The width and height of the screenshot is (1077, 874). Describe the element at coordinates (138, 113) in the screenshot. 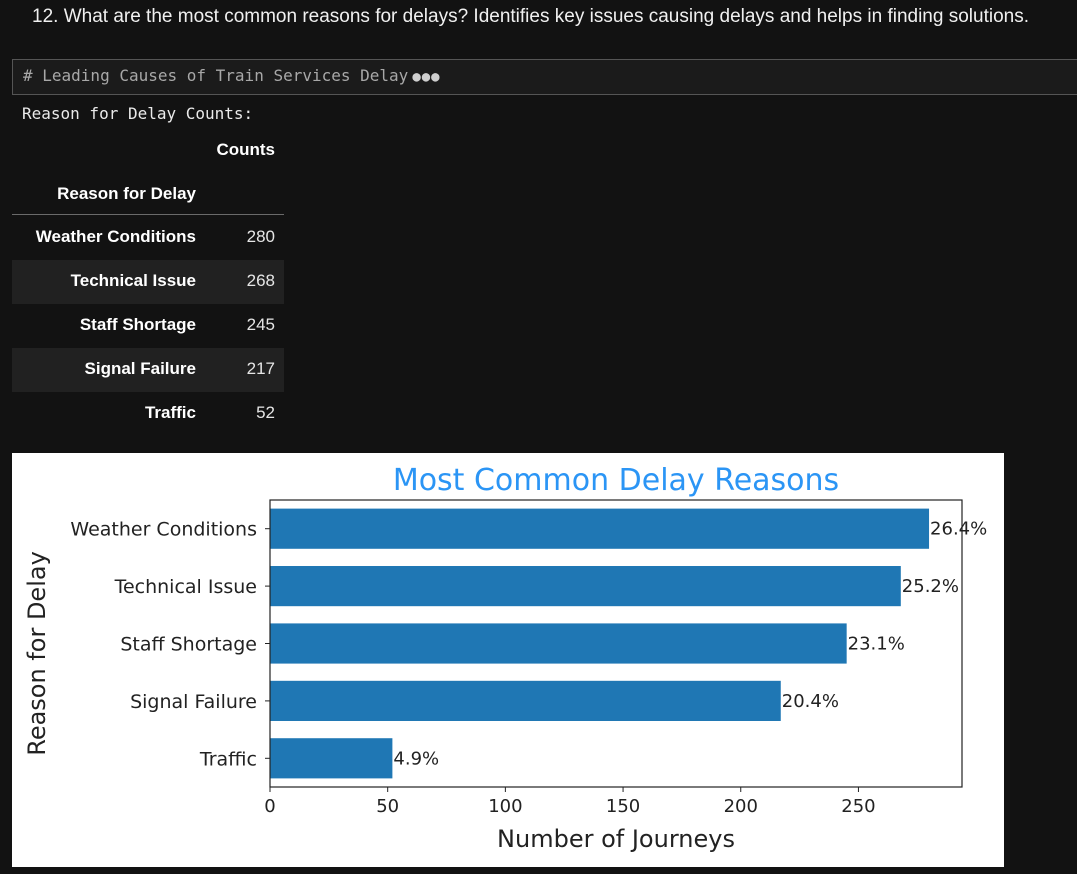

I see `output-label: Reason for Delay Counts:` at that location.